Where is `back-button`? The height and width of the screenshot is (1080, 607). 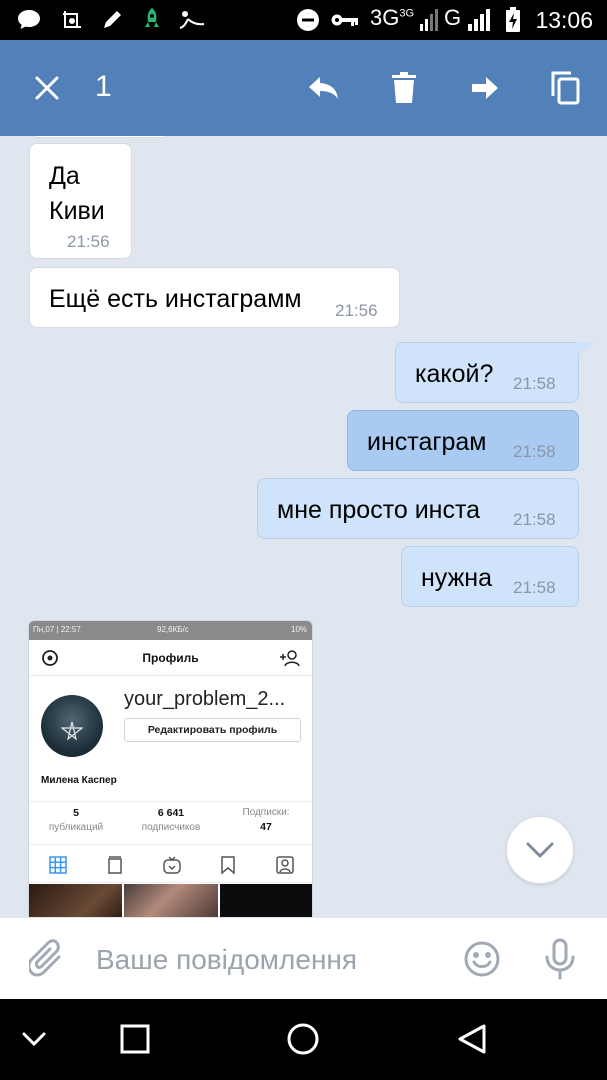 back-button is located at coordinates (472, 1039).